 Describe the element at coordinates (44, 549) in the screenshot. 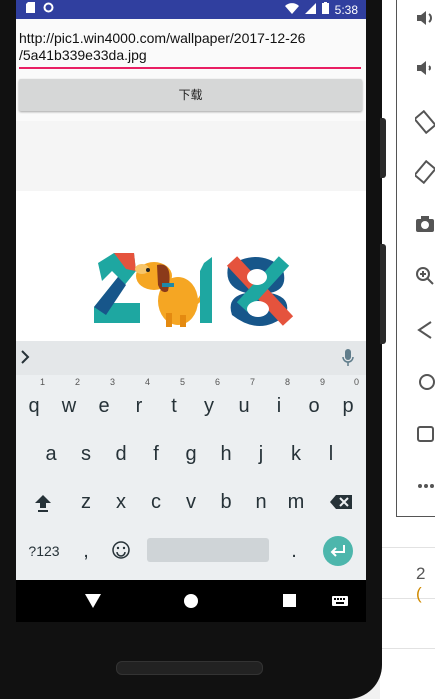

I see `symbols-key: ?123` at that location.